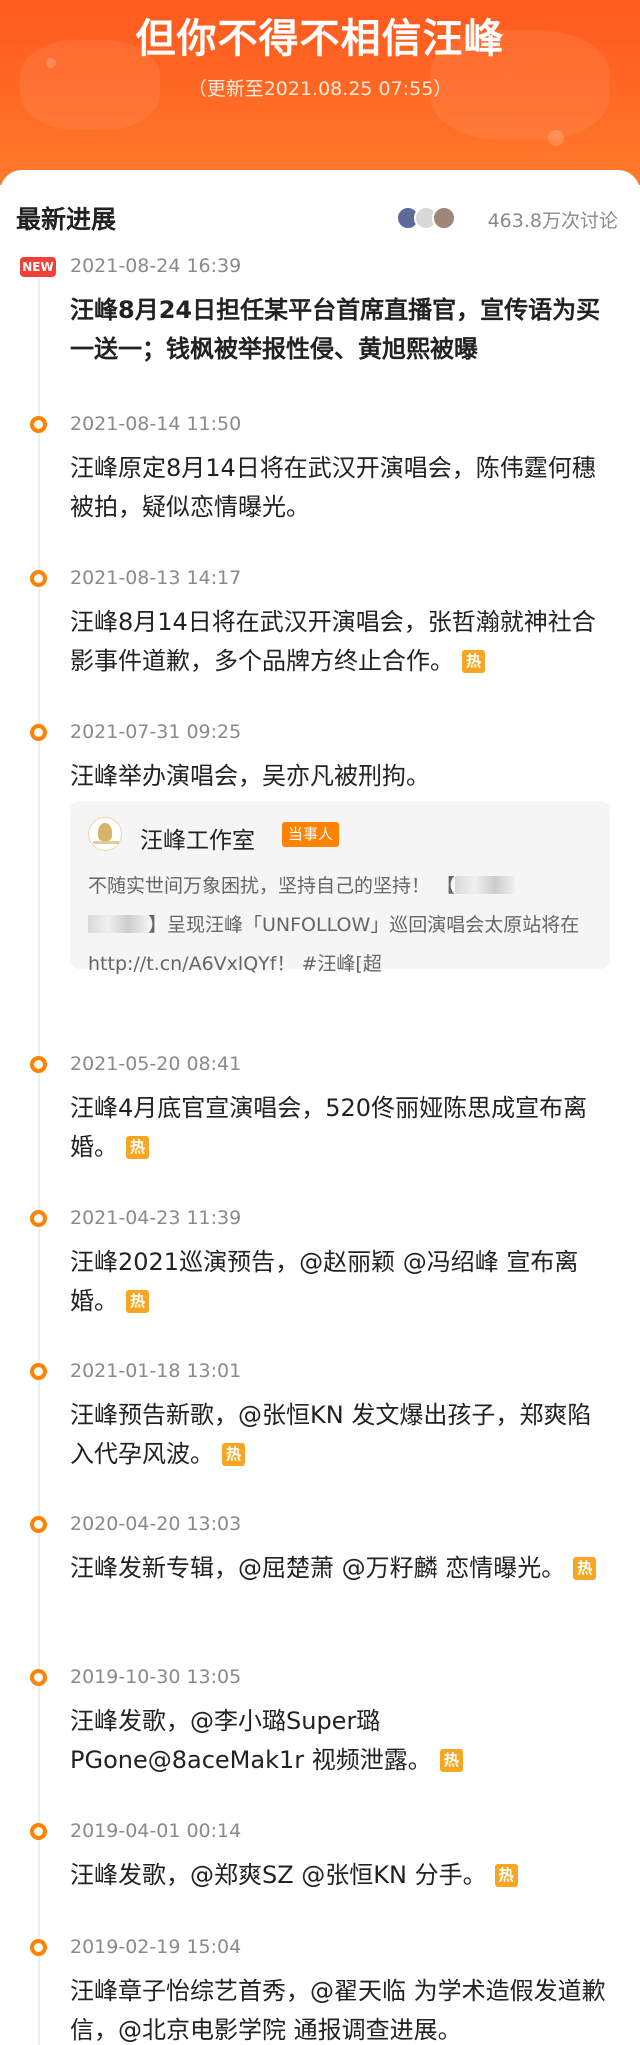  Describe the element at coordinates (552, 221) in the screenshot. I see `discussion-count: 463.8万次讨论` at that location.